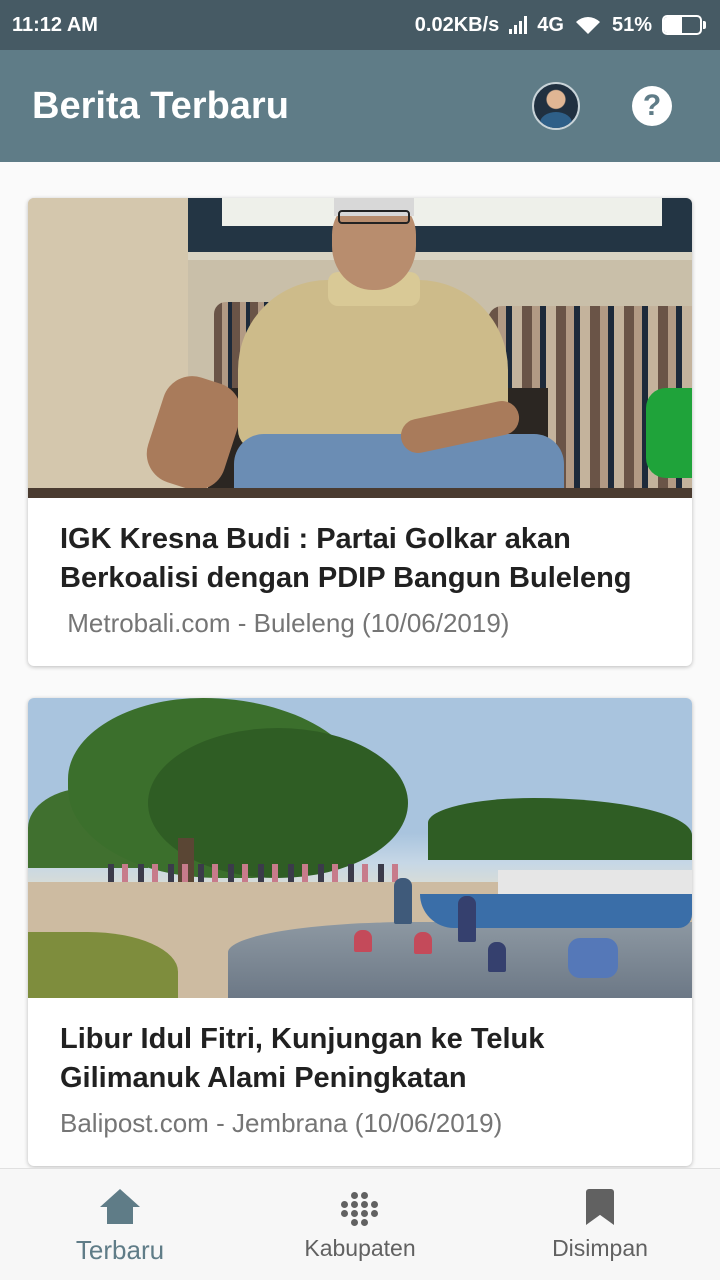 This screenshot has height=1280, width=720. I want to click on battery-percent: 51%, so click(631, 24).